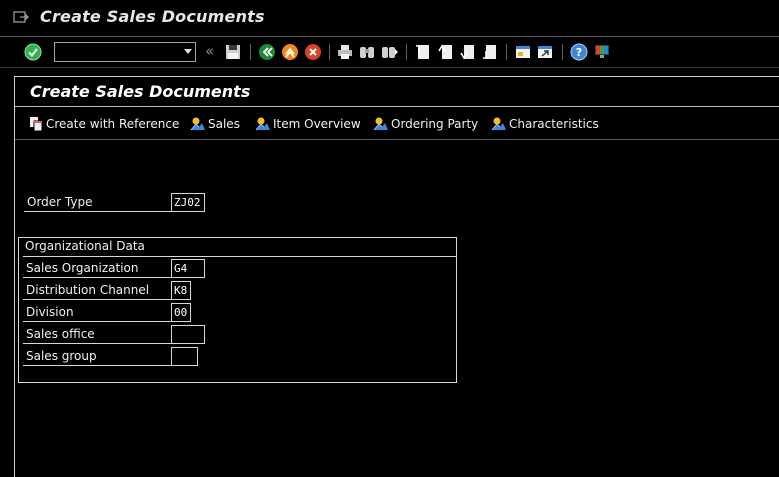 This screenshot has width=779, height=477. I want to click on ordering-party-label: Ordering Party, so click(435, 124).